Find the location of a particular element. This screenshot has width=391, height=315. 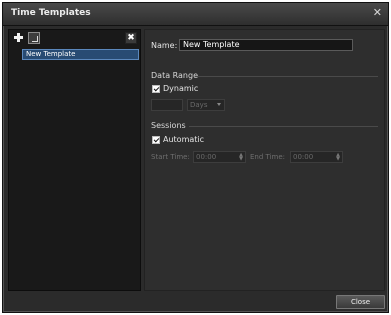

days-unit-select: Days is located at coordinates (206, 105).